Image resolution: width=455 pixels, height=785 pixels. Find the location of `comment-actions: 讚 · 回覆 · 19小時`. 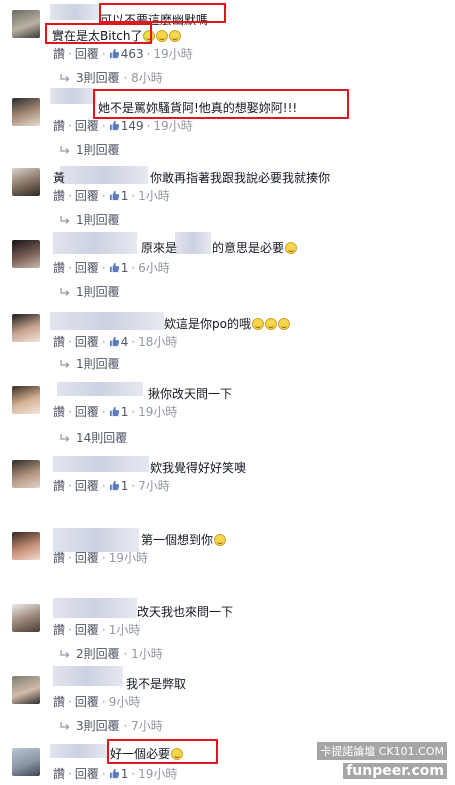

comment-actions: 讚 · 回覆 · 19小時 is located at coordinates (100, 558).